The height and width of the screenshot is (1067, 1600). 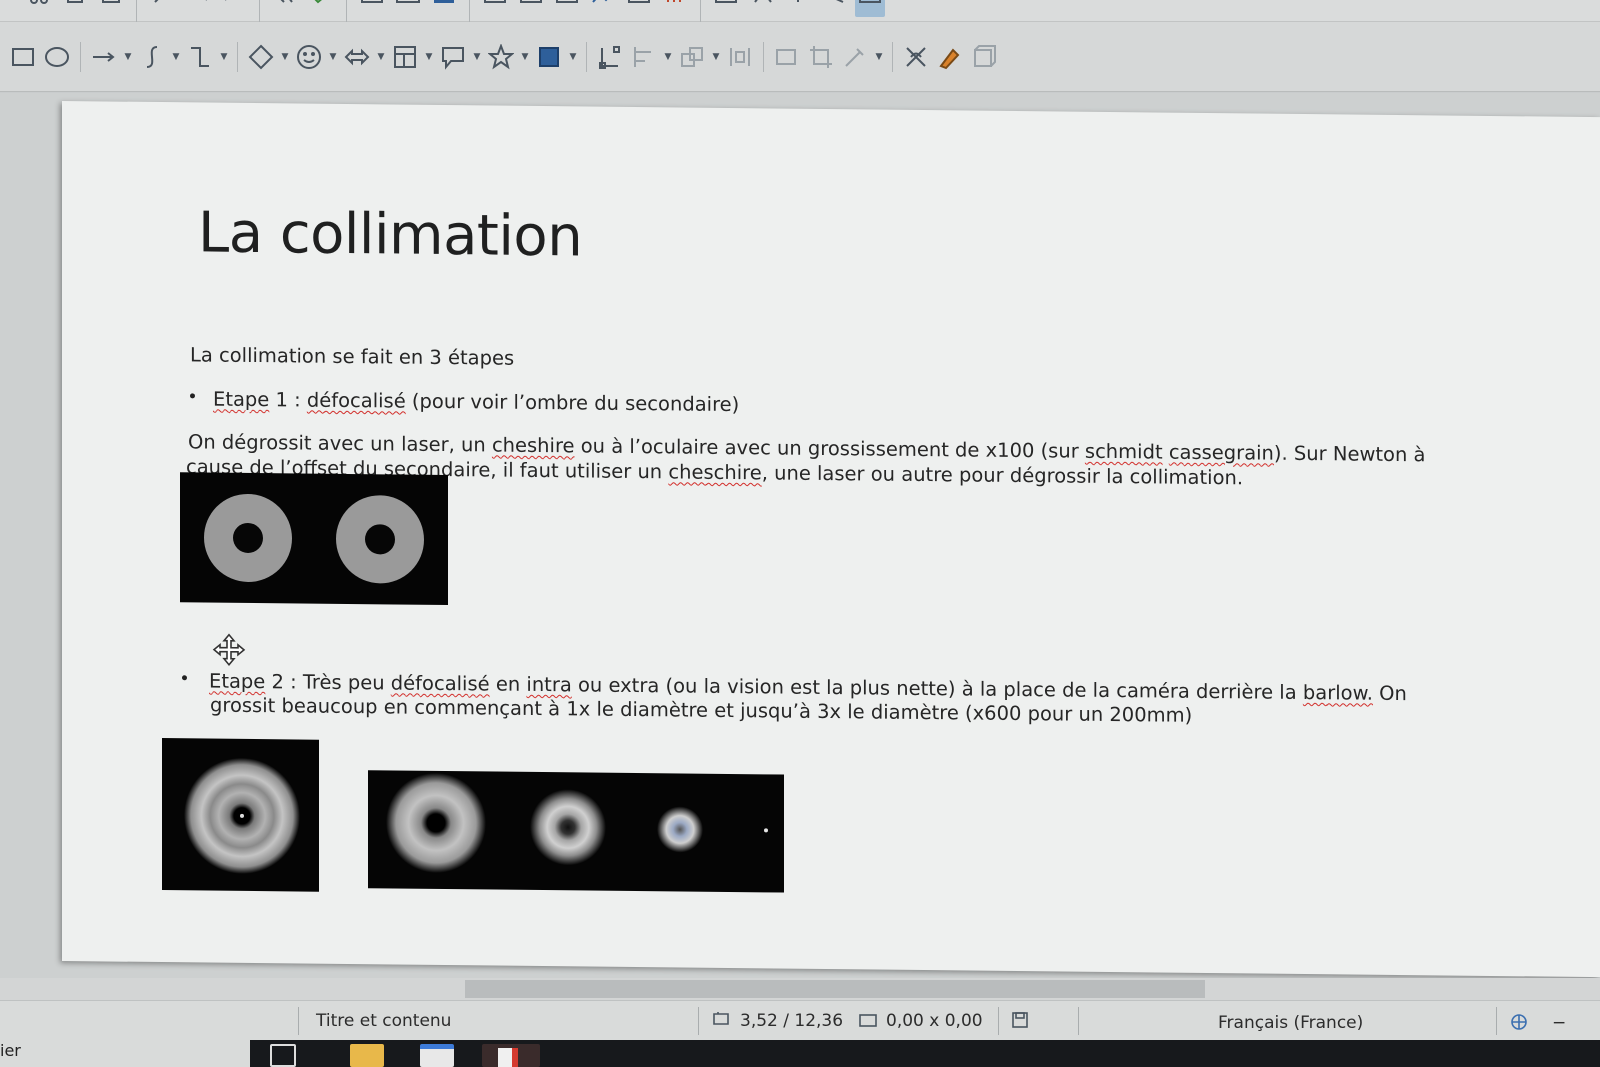 What do you see at coordinates (357, 57) in the screenshot?
I see `double-arrow-icon` at bounding box center [357, 57].